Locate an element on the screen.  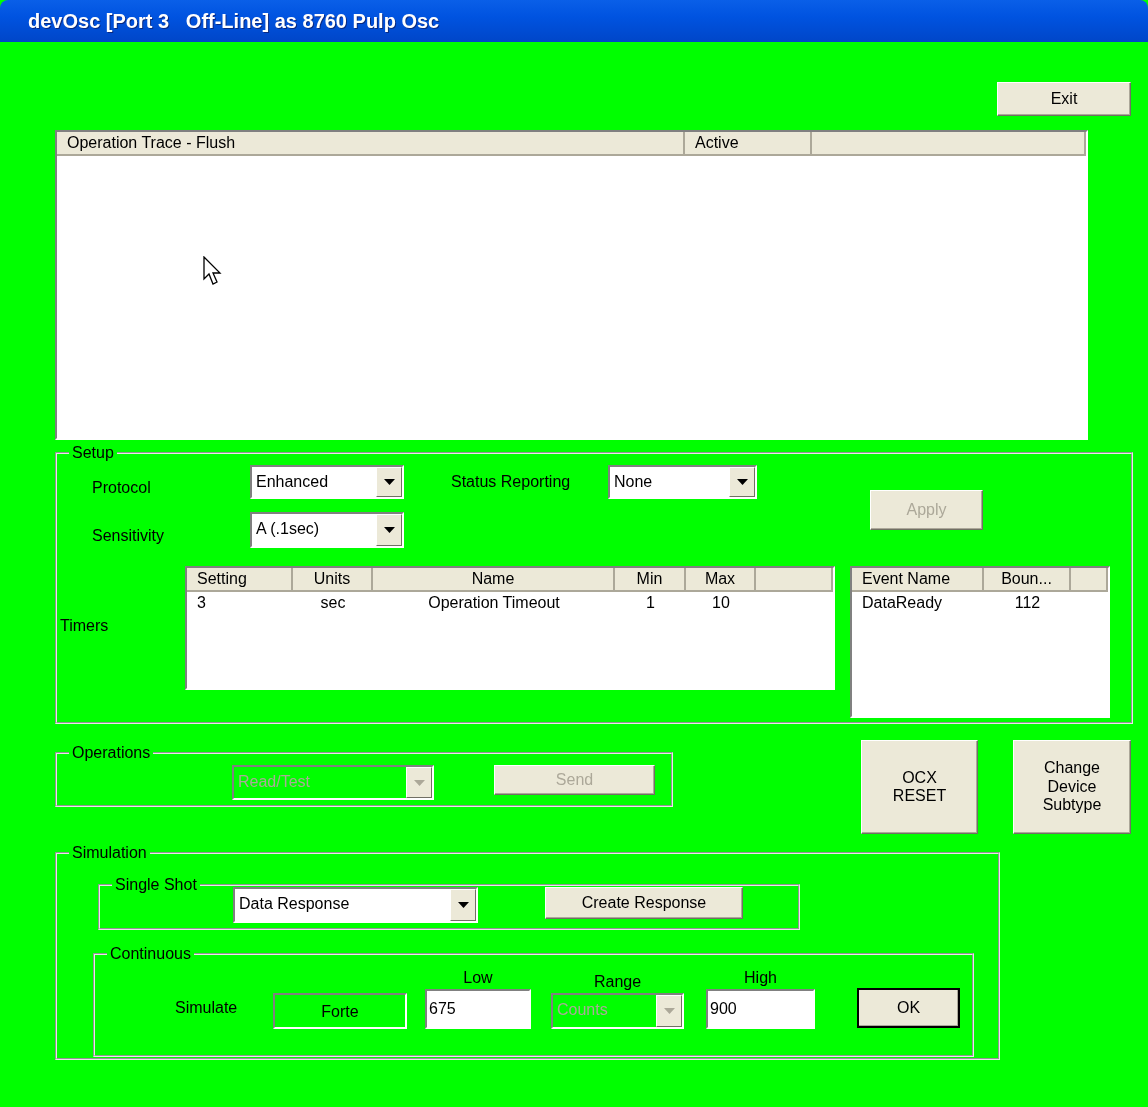
field-label: Low is located at coordinates (478, 978).